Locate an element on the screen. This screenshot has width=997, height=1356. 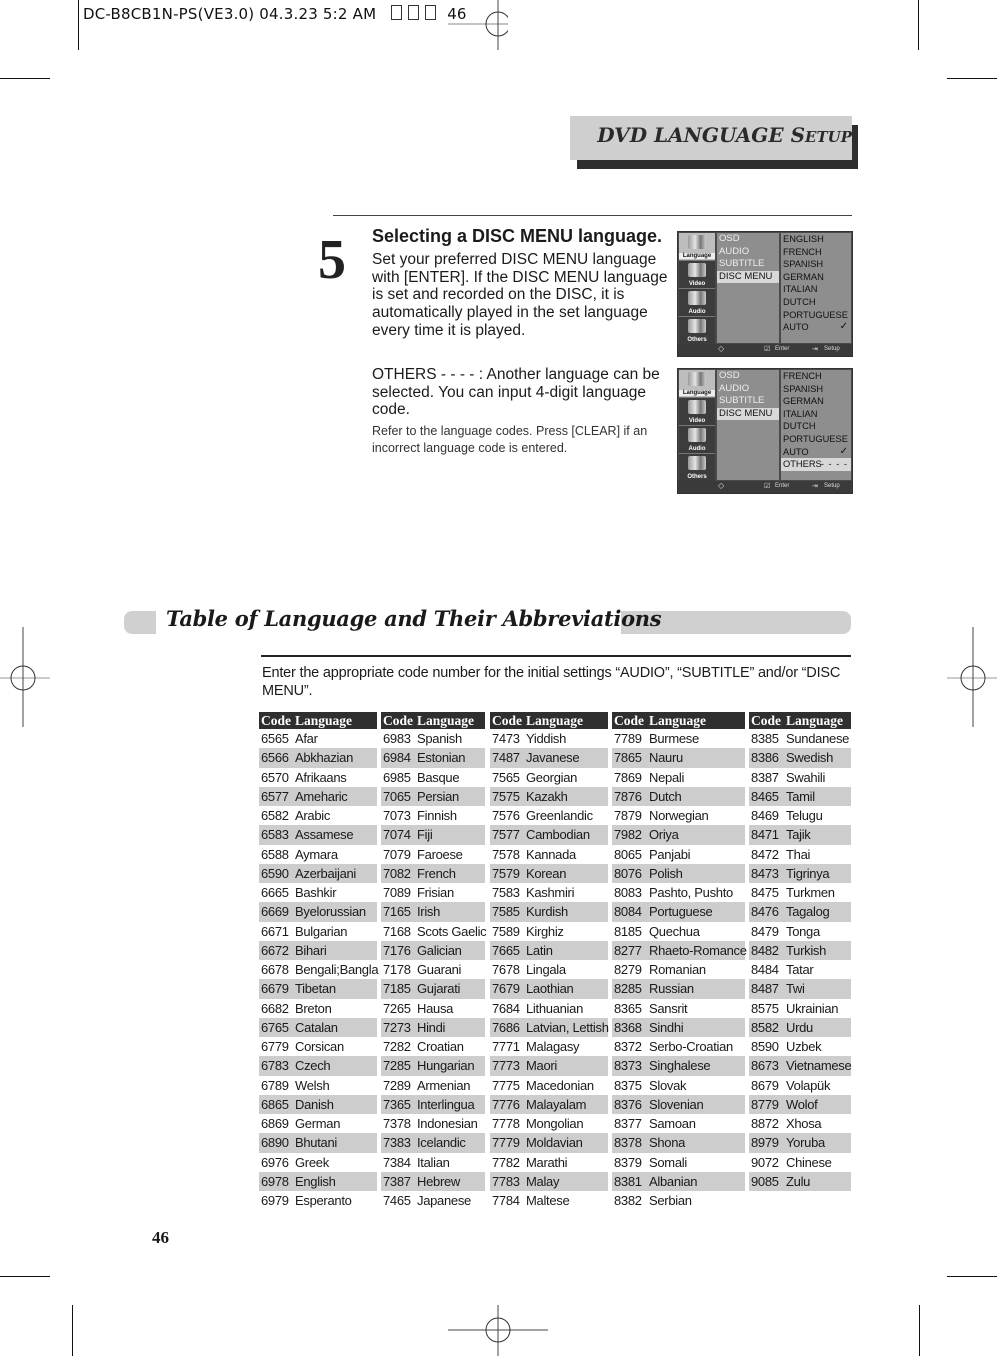
language-name: Kashmiri is located at coordinates (550, 892).